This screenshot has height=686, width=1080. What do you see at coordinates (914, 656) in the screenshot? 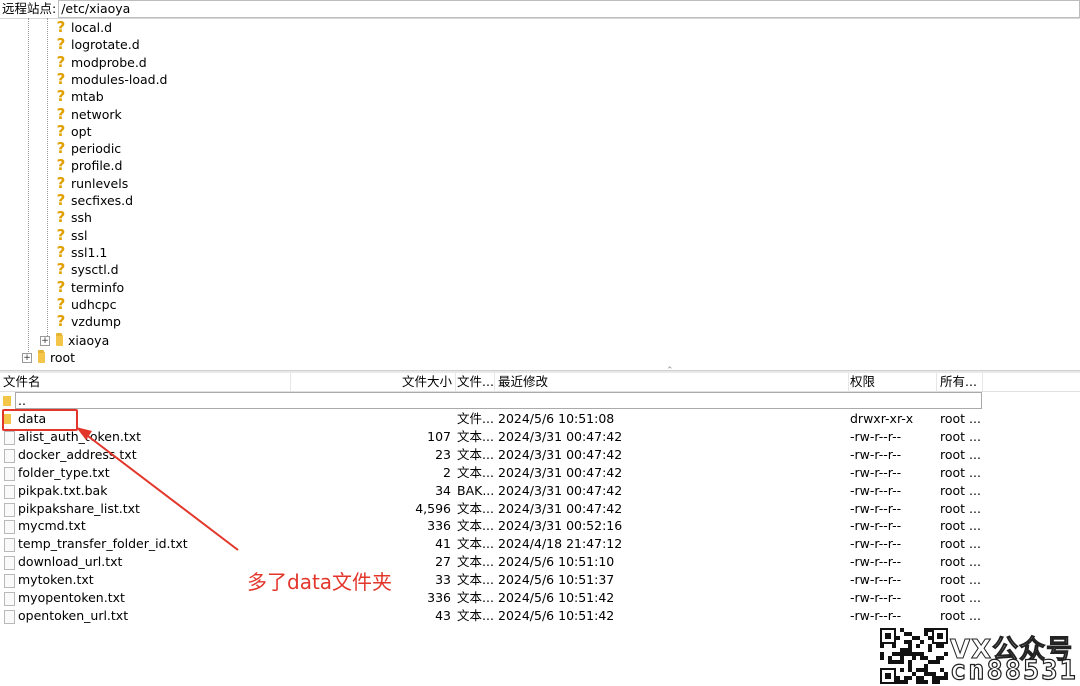
I see `qr-code-icon` at bounding box center [914, 656].